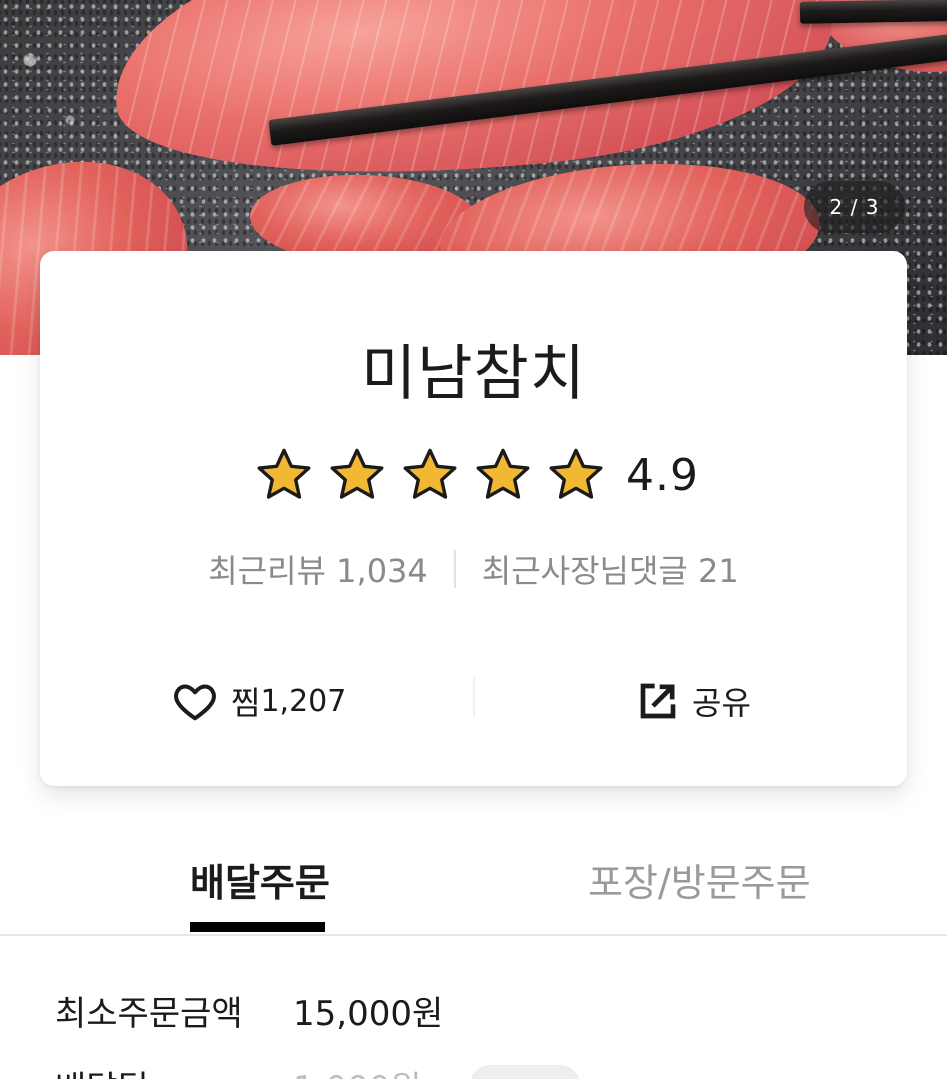 The image size is (947, 1079). Describe the element at coordinates (318, 569) in the screenshot. I see `recent-reviews-link: 최근리뷰 1,034` at that location.